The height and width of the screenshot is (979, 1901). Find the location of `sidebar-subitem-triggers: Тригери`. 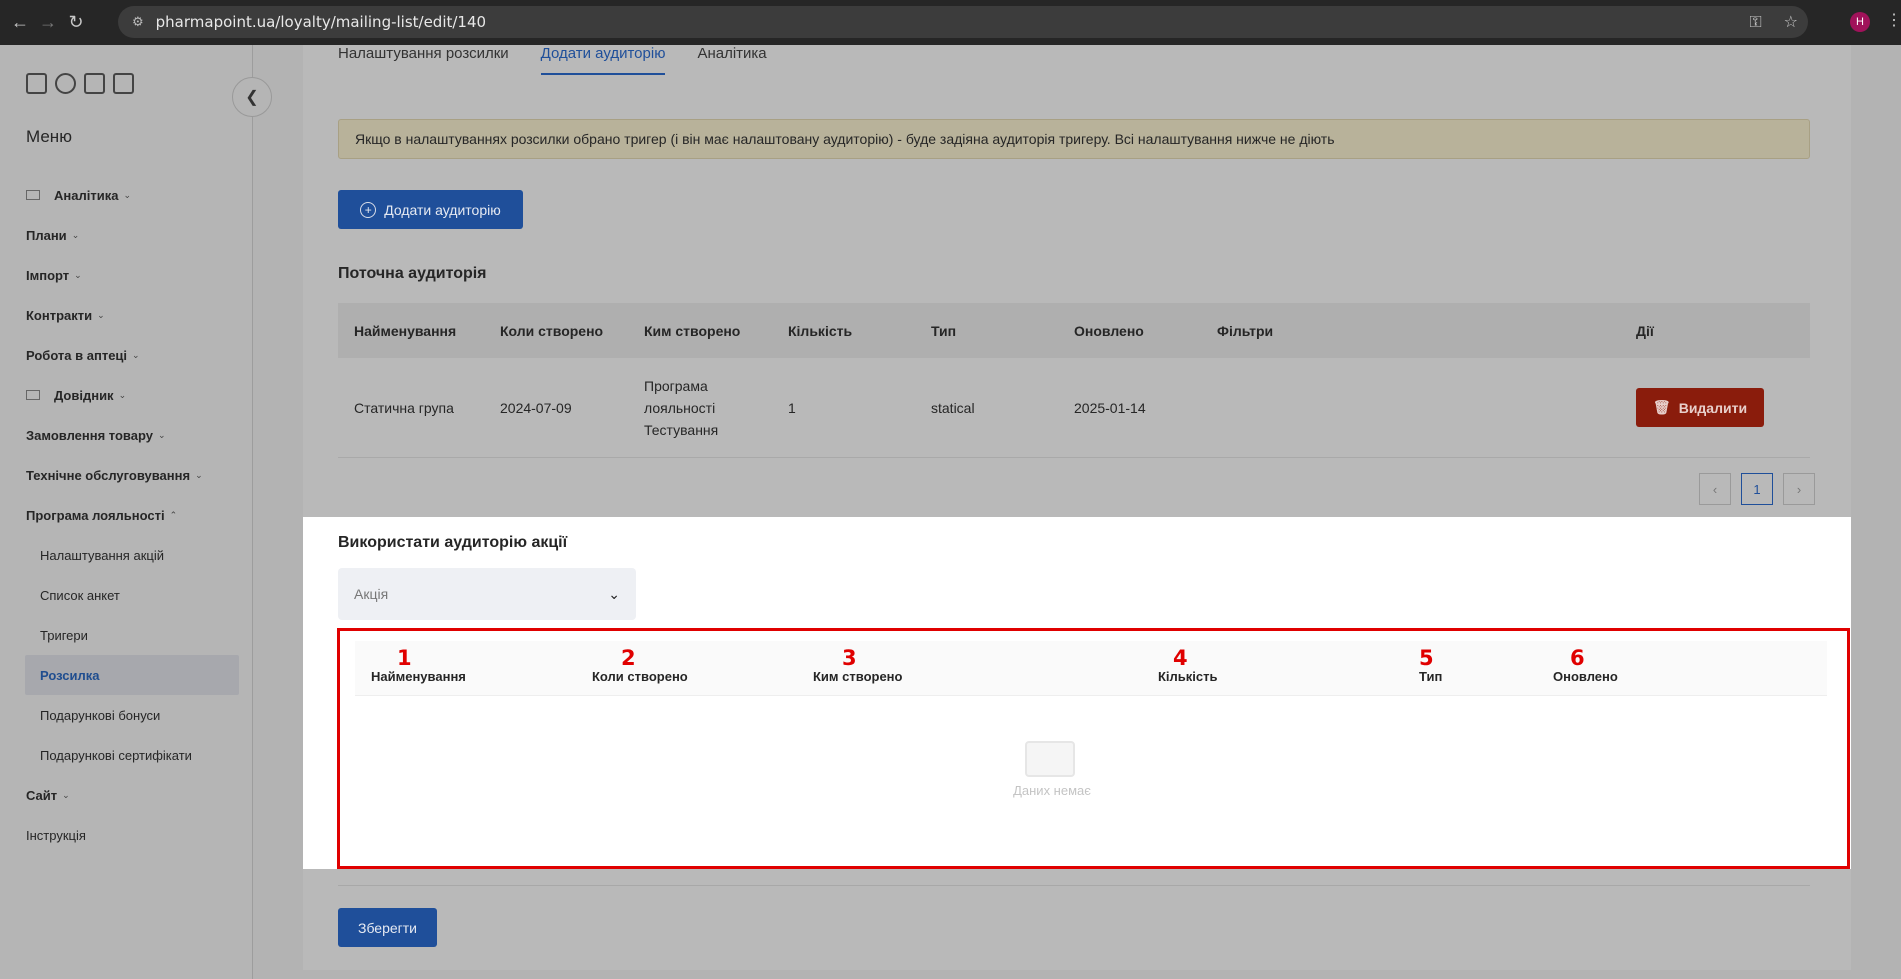

sidebar-subitem-triggers: Тригери is located at coordinates (126, 635).